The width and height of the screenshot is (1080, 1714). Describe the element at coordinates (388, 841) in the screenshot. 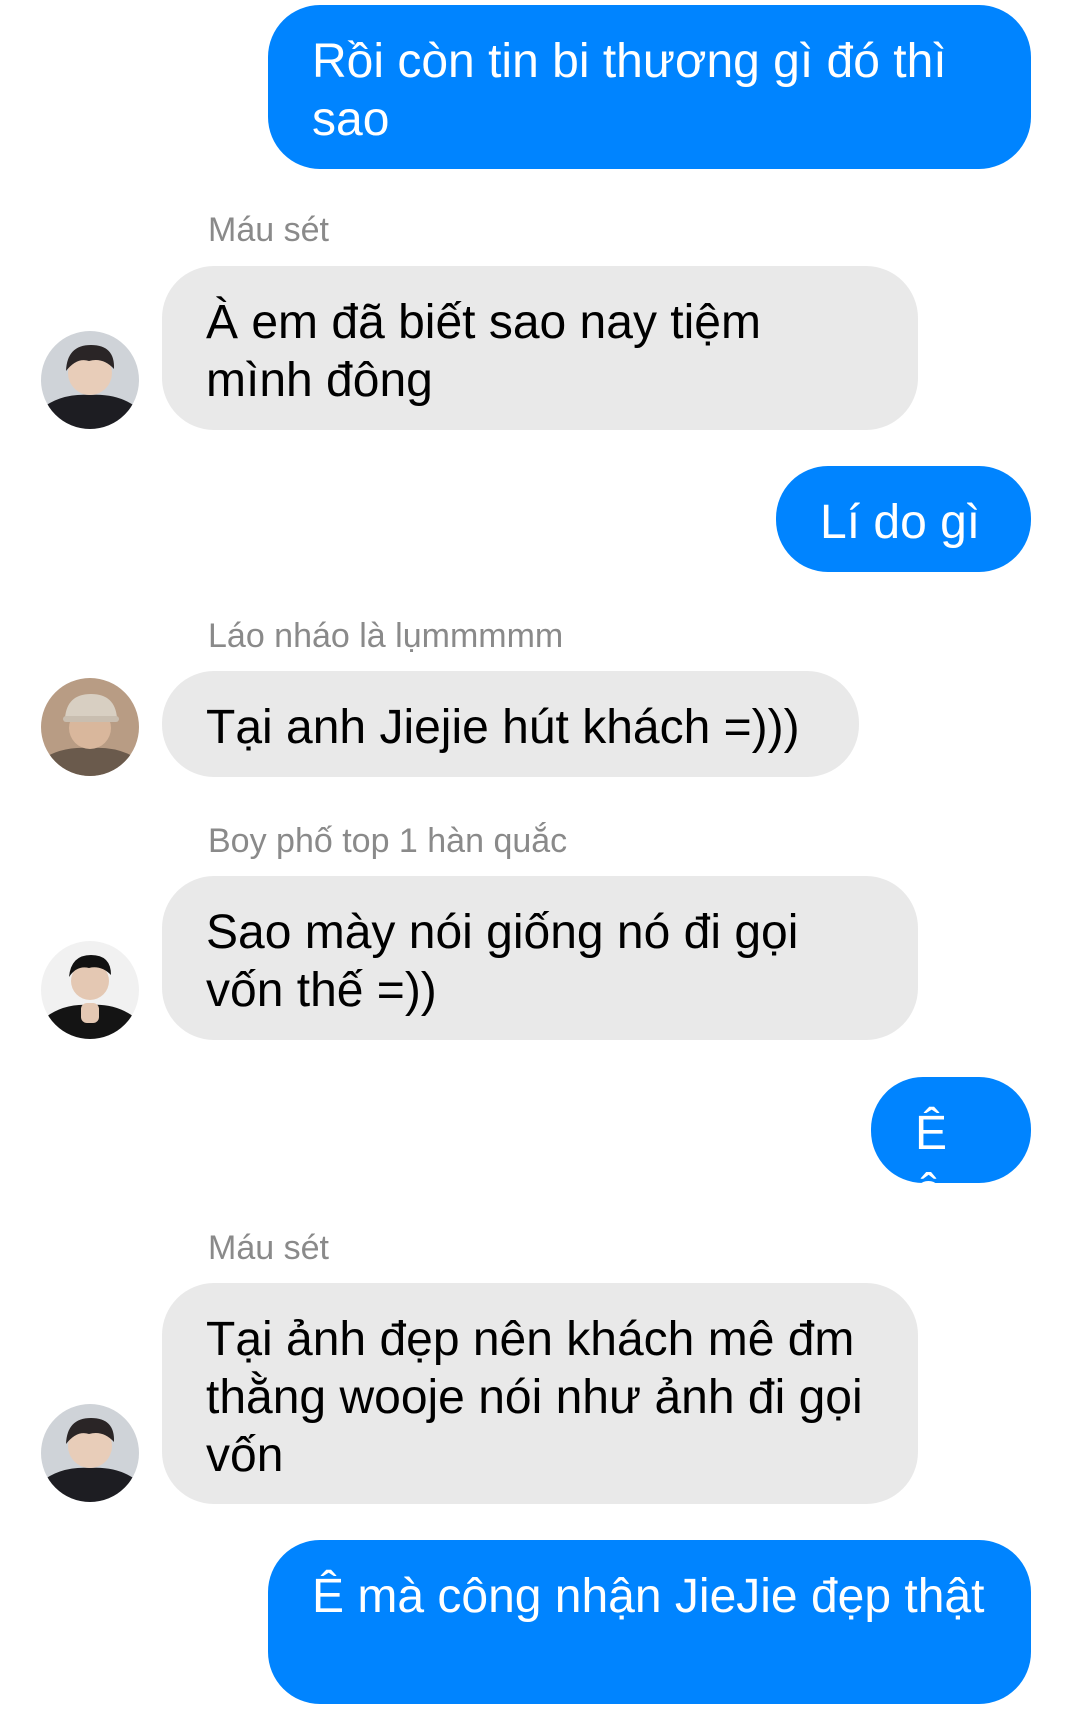

I see `sender-name: Boy phố top 1 hàn quắc` at that location.